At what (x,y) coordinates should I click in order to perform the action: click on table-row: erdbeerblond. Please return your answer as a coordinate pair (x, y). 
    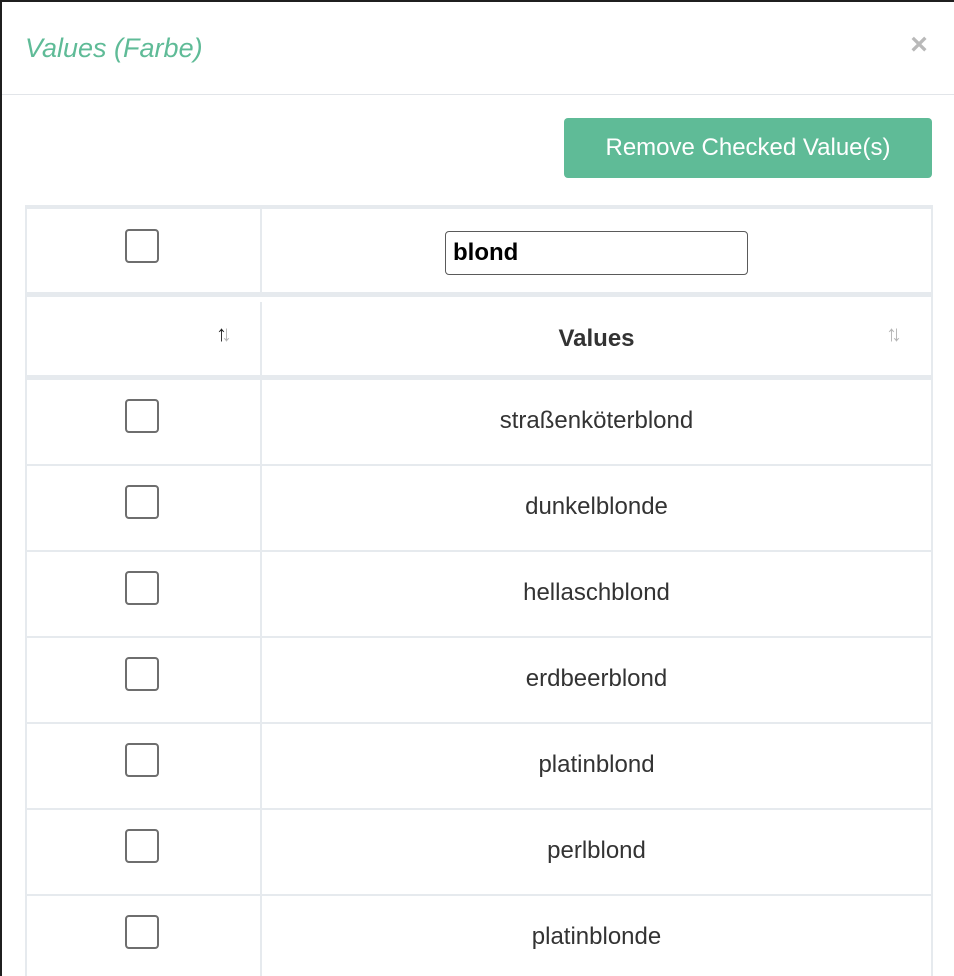
    Looking at the image, I should click on (479, 681).